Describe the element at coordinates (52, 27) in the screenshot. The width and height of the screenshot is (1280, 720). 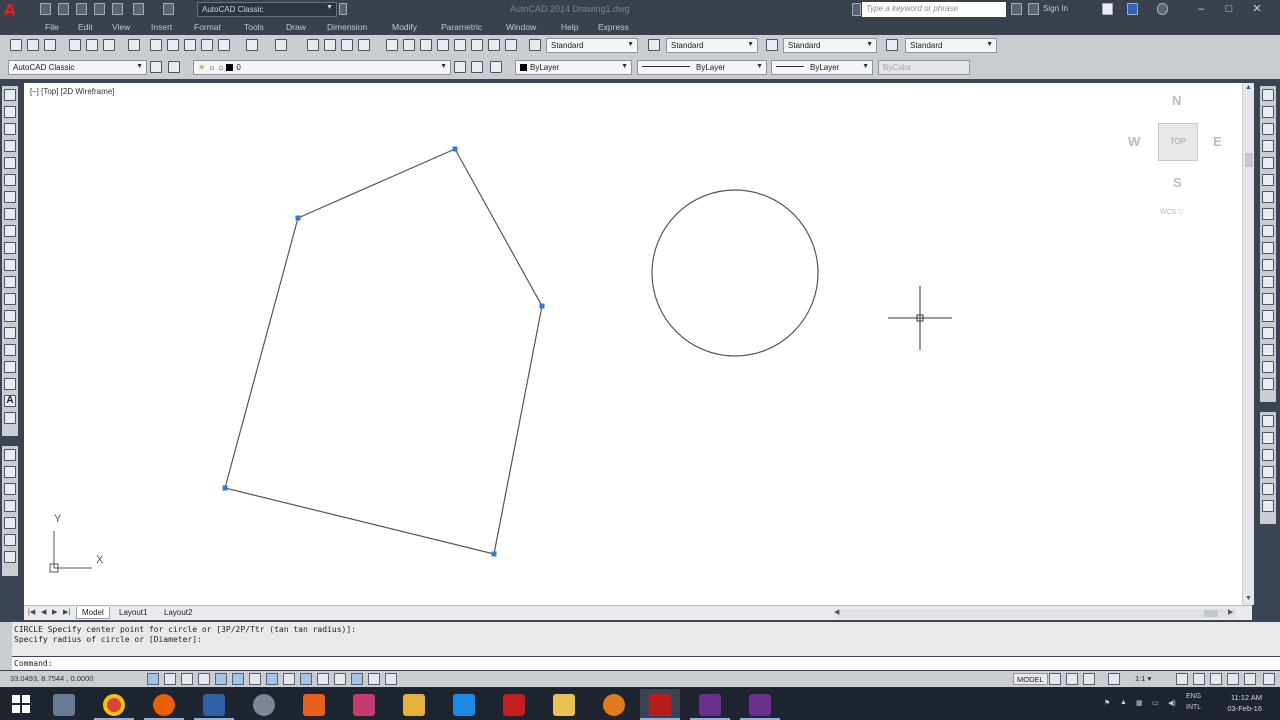
I see `menu-file: File` at that location.